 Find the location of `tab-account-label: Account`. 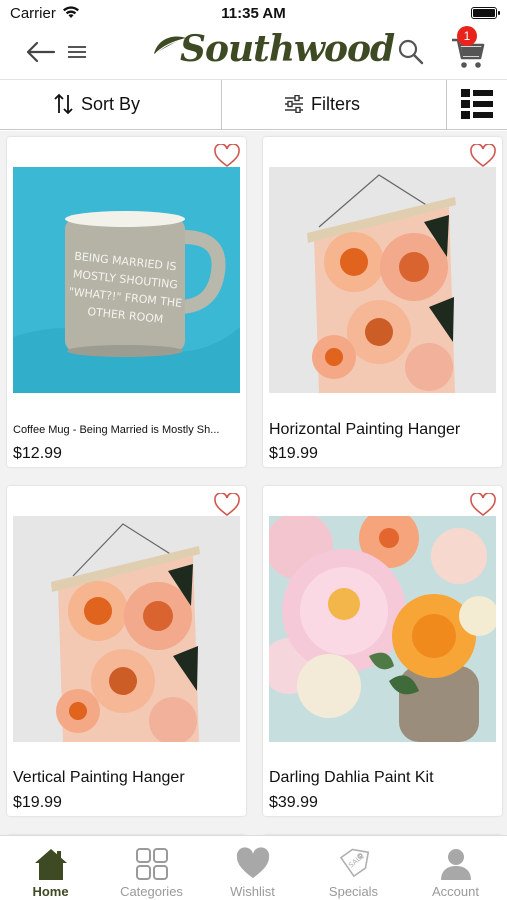

tab-account-label: Account is located at coordinates (455, 891).